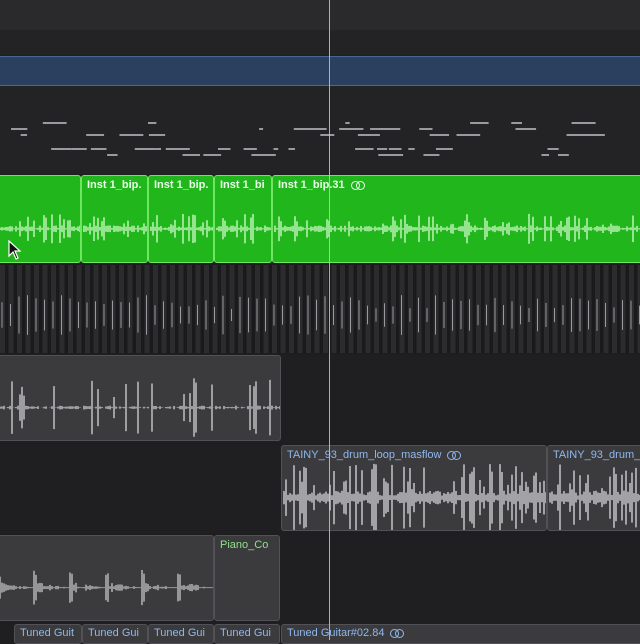  Describe the element at coordinates (460, 634) in the screenshot. I see `guitar-region-4: Tuned Guitar#02.84` at that location.